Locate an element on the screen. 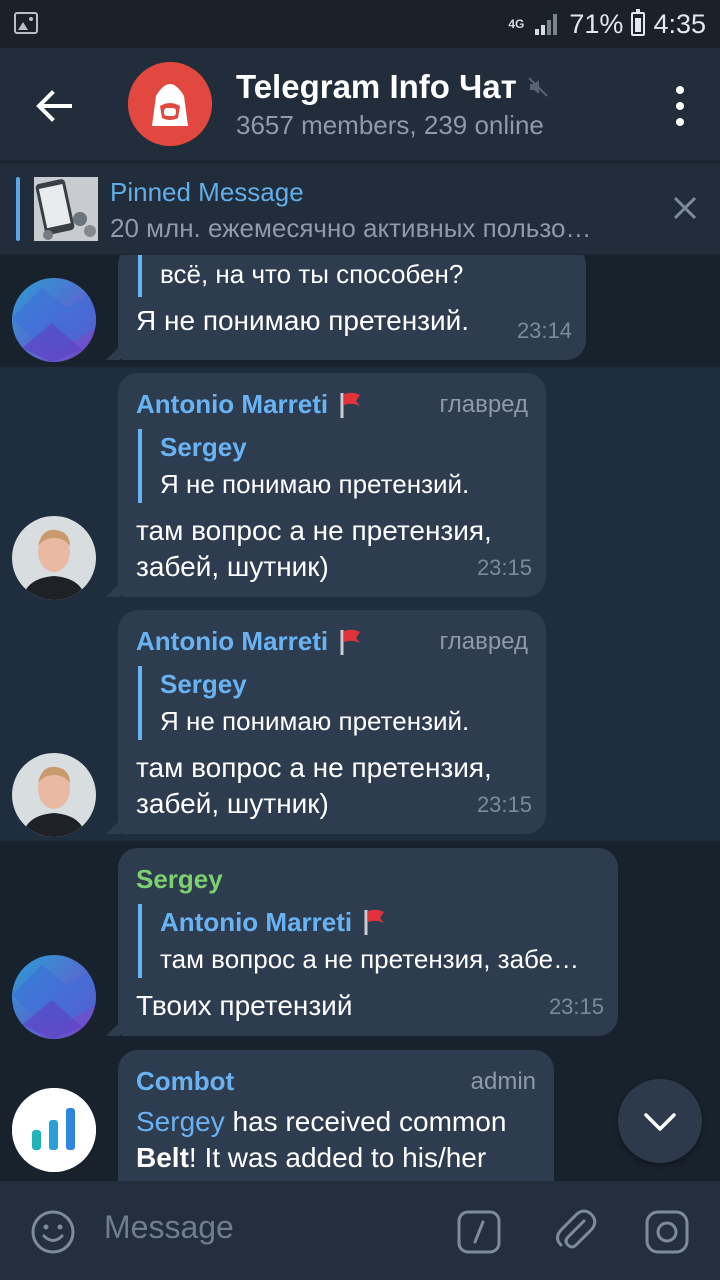  attach-button is located at coordinates (575, 1230).